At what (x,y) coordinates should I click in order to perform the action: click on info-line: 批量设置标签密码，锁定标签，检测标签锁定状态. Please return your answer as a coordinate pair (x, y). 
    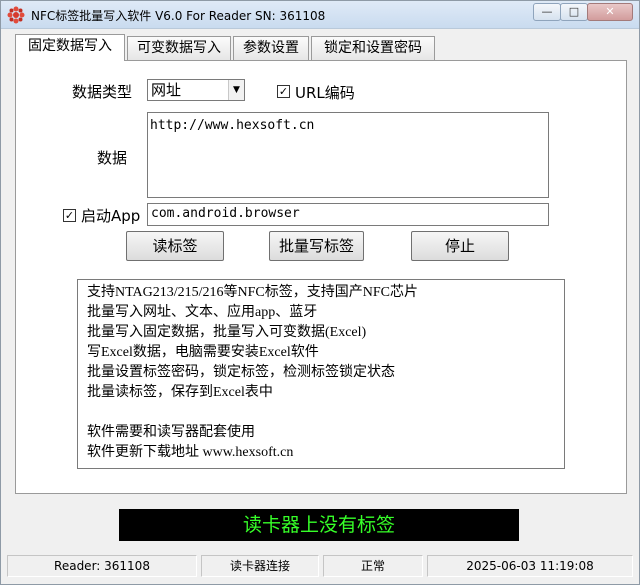
    Looking at the image, I should click on (241, 372).